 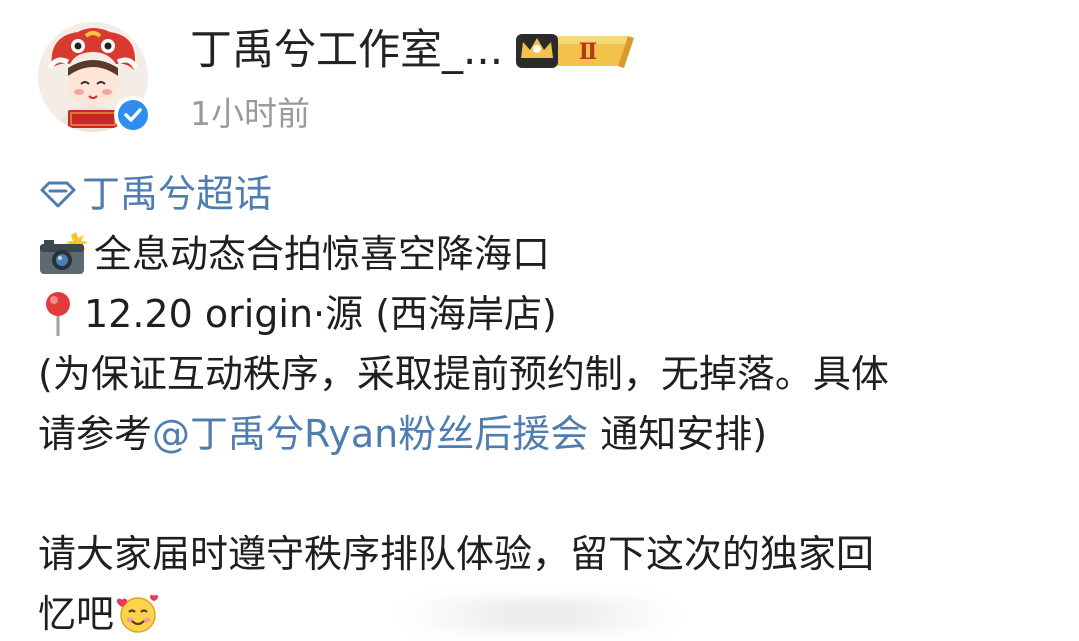 I want to click on post-line-6-text: 忆吧, so click(x=76, y=614).